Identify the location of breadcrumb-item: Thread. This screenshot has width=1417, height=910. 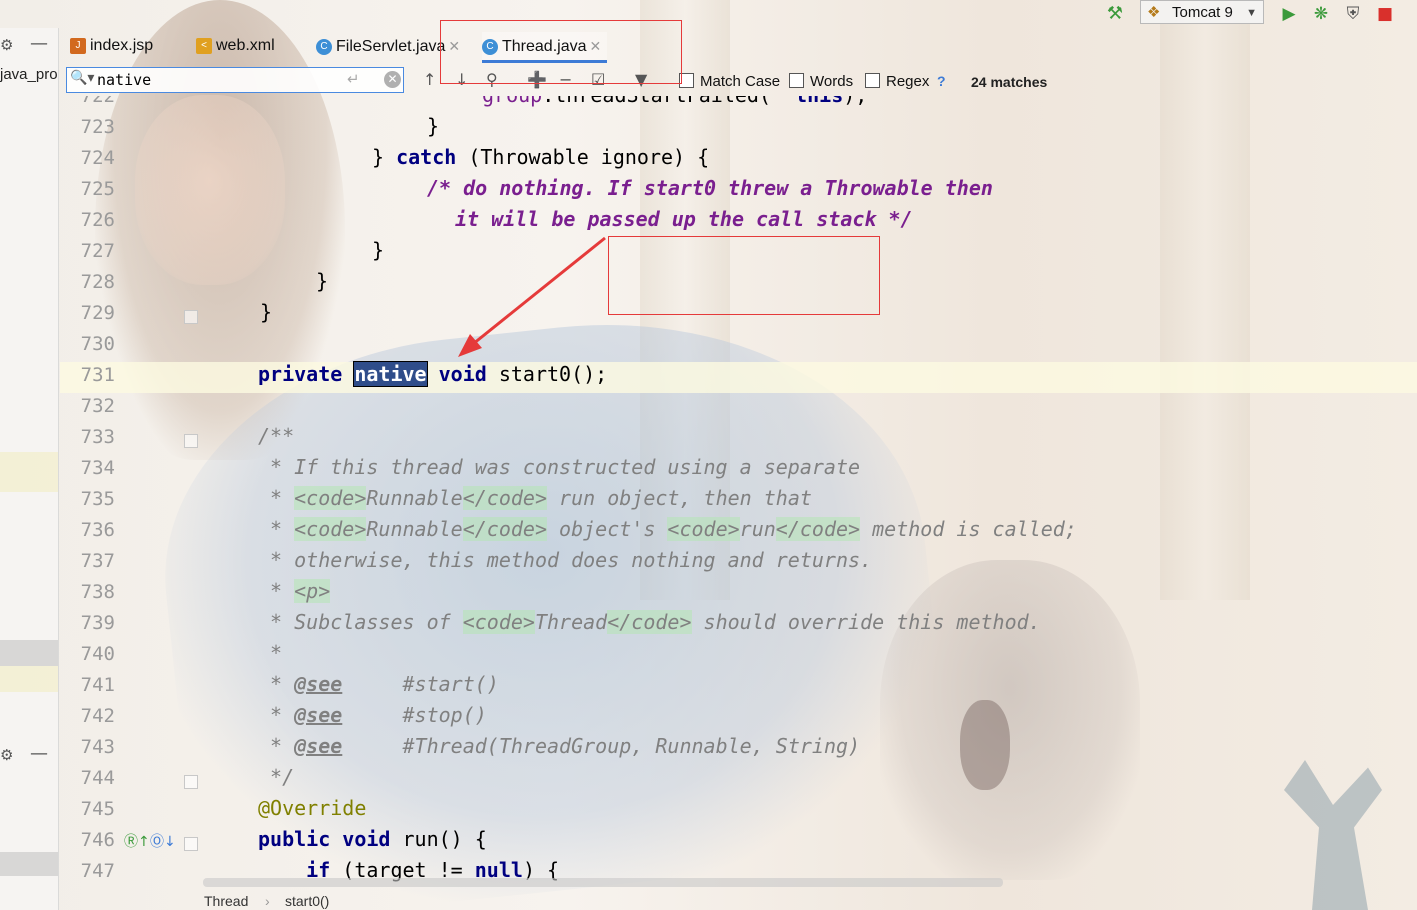
(226, 901).